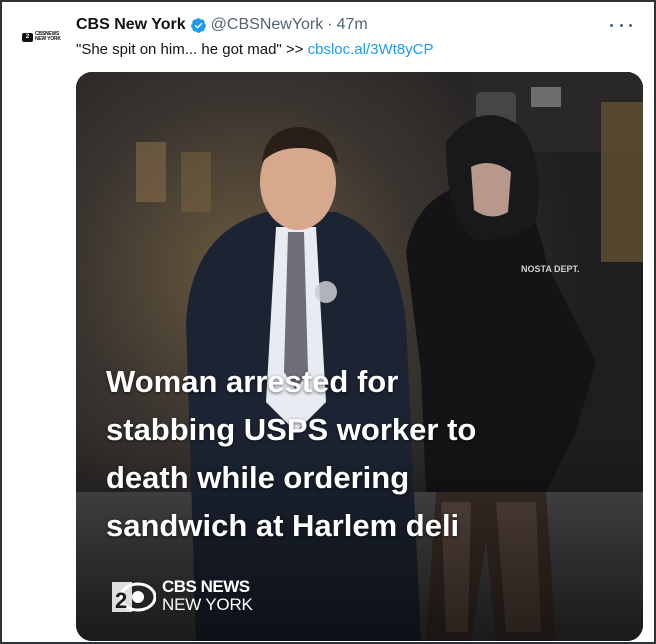  I want to click on svg-text: 2, so click(121, 600).